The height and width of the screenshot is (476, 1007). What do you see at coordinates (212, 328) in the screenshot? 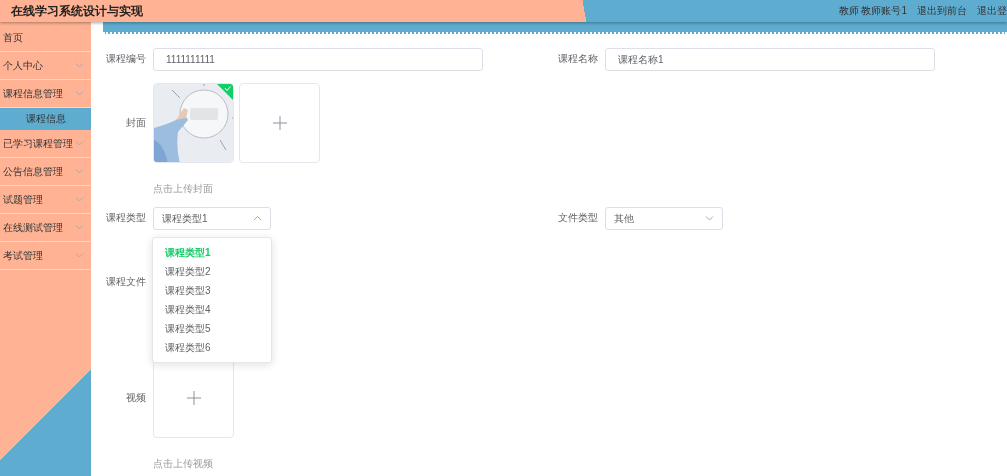
I see `dropdown-option: 课程类型5` at bounding box center [212, 328].